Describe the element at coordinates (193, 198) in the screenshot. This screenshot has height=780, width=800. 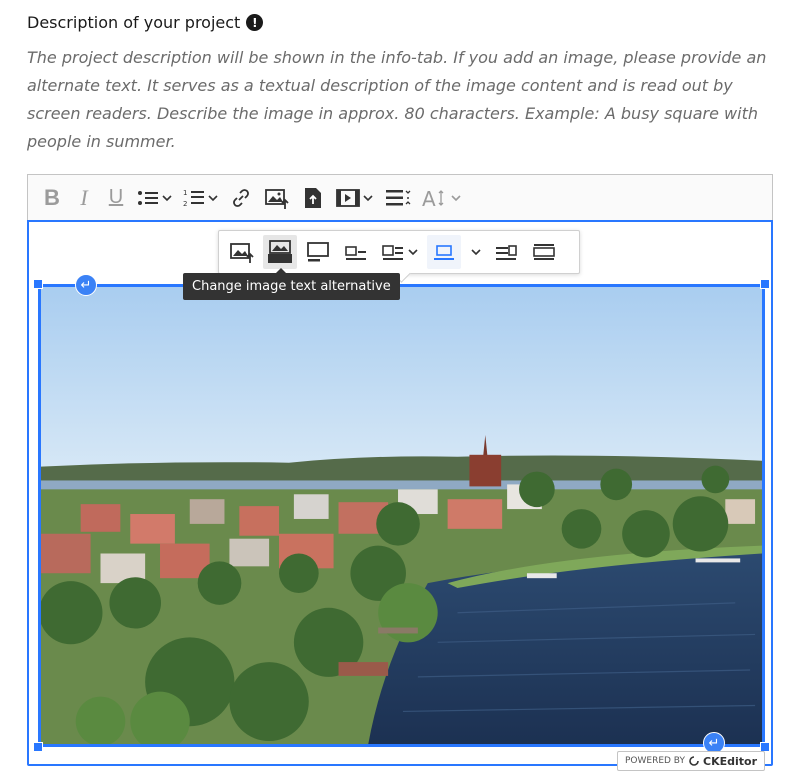
I see `numbered-list-icon: 12` at that location.